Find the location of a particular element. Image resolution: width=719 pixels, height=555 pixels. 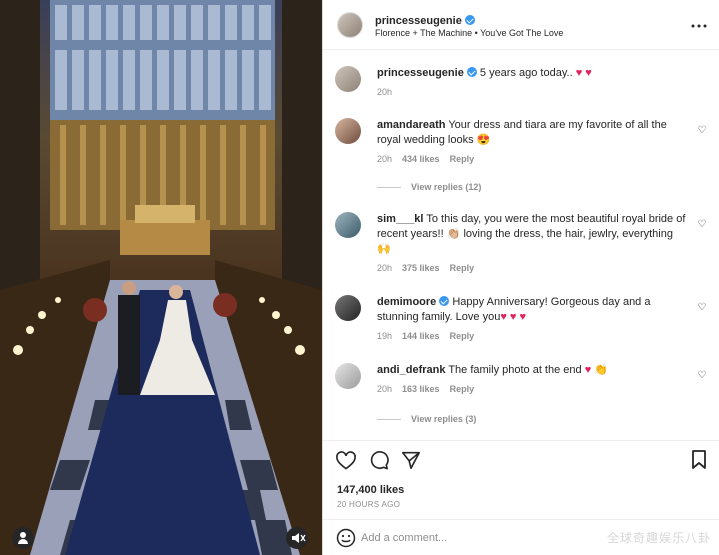

mute-icon is located at coordinates (297, 538).